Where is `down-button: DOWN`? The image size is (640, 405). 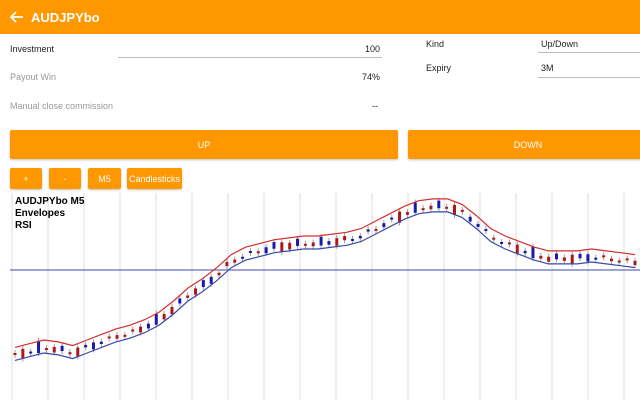
down-button: DOWN is located at coordinates (524, 144).